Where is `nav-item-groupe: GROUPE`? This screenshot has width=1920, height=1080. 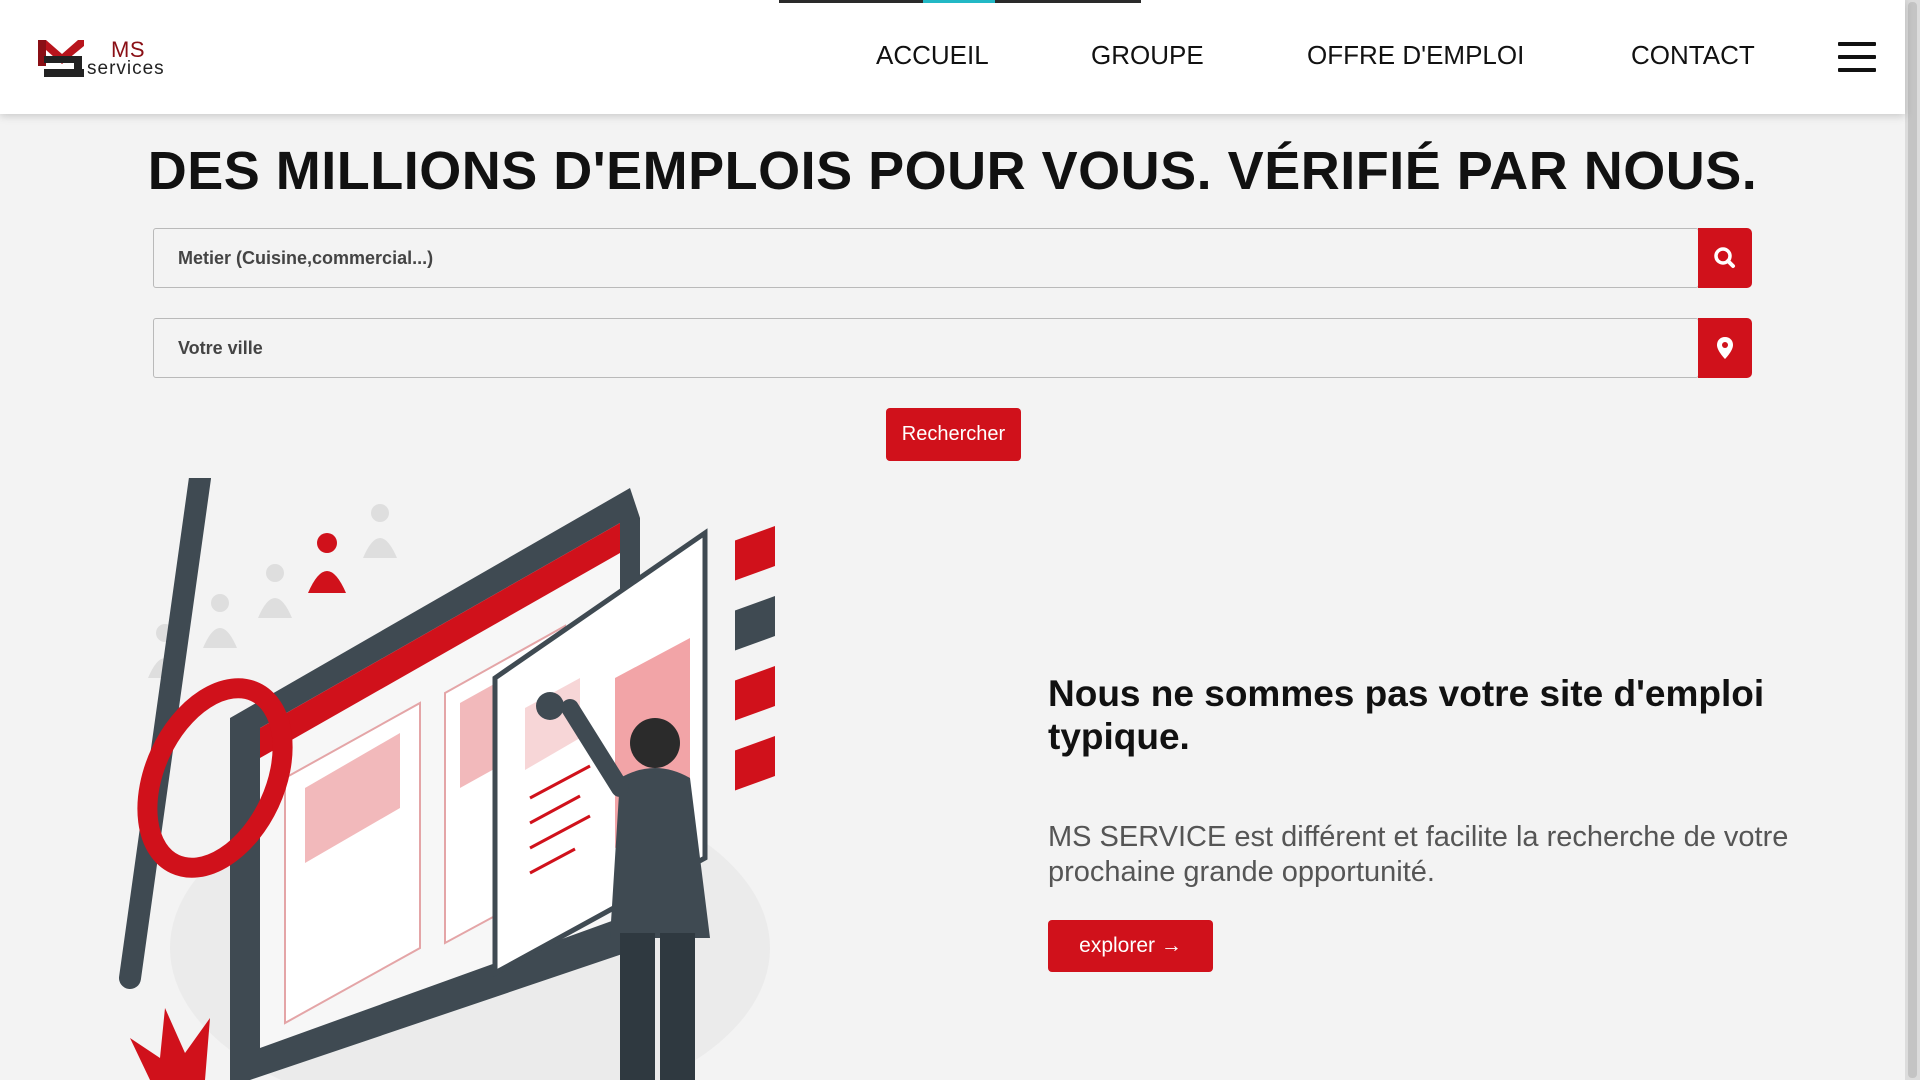 nav-item-groupe: GROUPE is located at coordinates (1147, 55).